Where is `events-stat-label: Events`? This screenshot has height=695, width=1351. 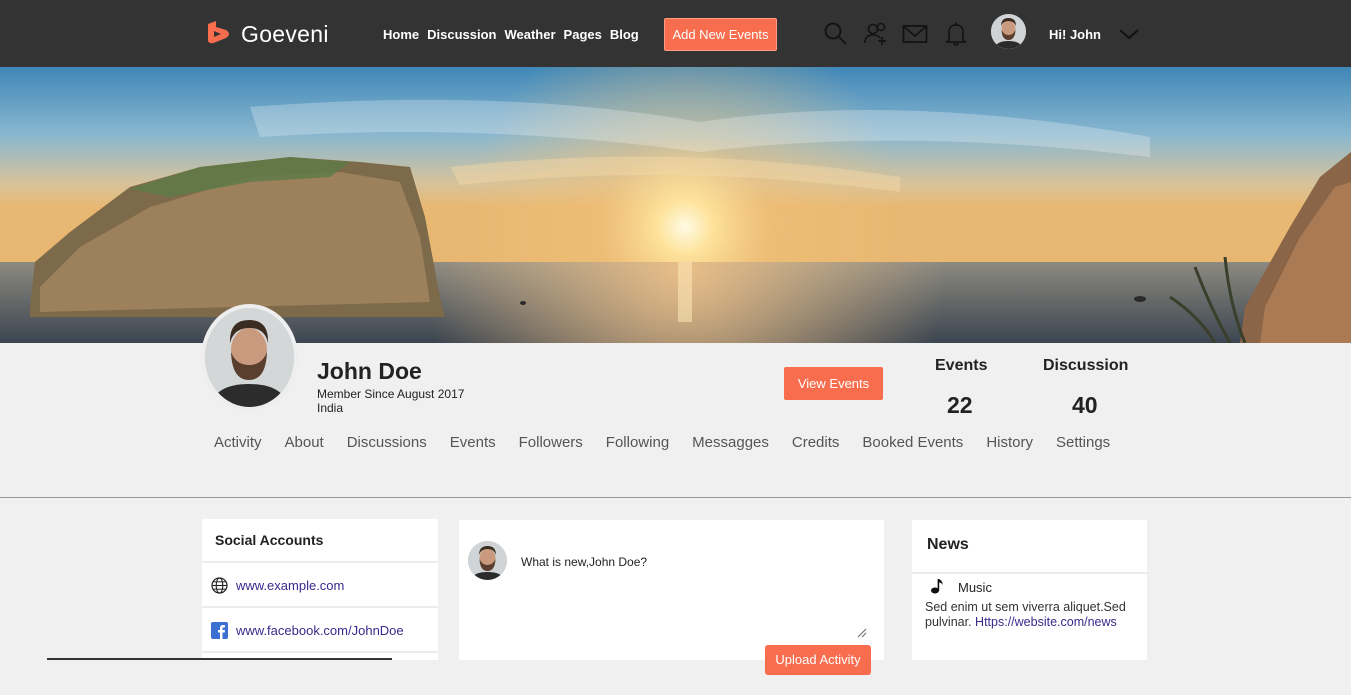 events-stat-label: Events is located at coordinates (961, 365).